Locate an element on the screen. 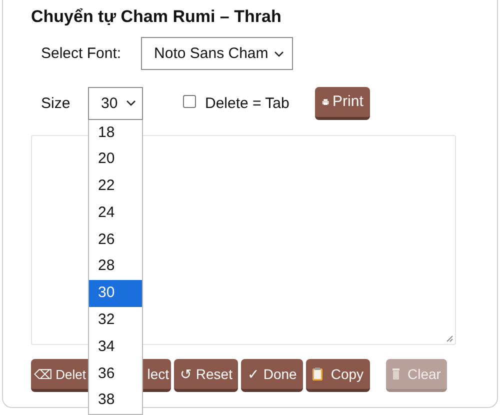 The height and width of the screenshot is (415, 500). size-option: 18 is located at coordinates (115, 133).